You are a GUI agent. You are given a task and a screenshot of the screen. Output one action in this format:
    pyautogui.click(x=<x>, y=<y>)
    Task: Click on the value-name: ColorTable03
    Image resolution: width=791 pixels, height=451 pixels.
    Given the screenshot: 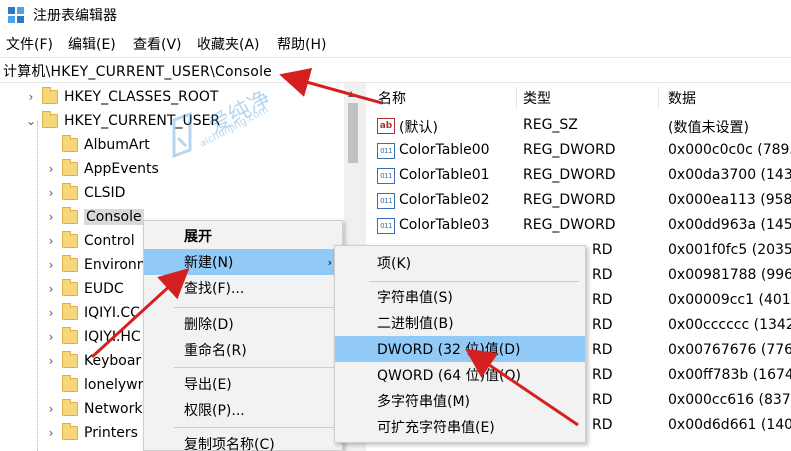 What is the action you would take?
    pyautogui.click(x=444, y=225)
    